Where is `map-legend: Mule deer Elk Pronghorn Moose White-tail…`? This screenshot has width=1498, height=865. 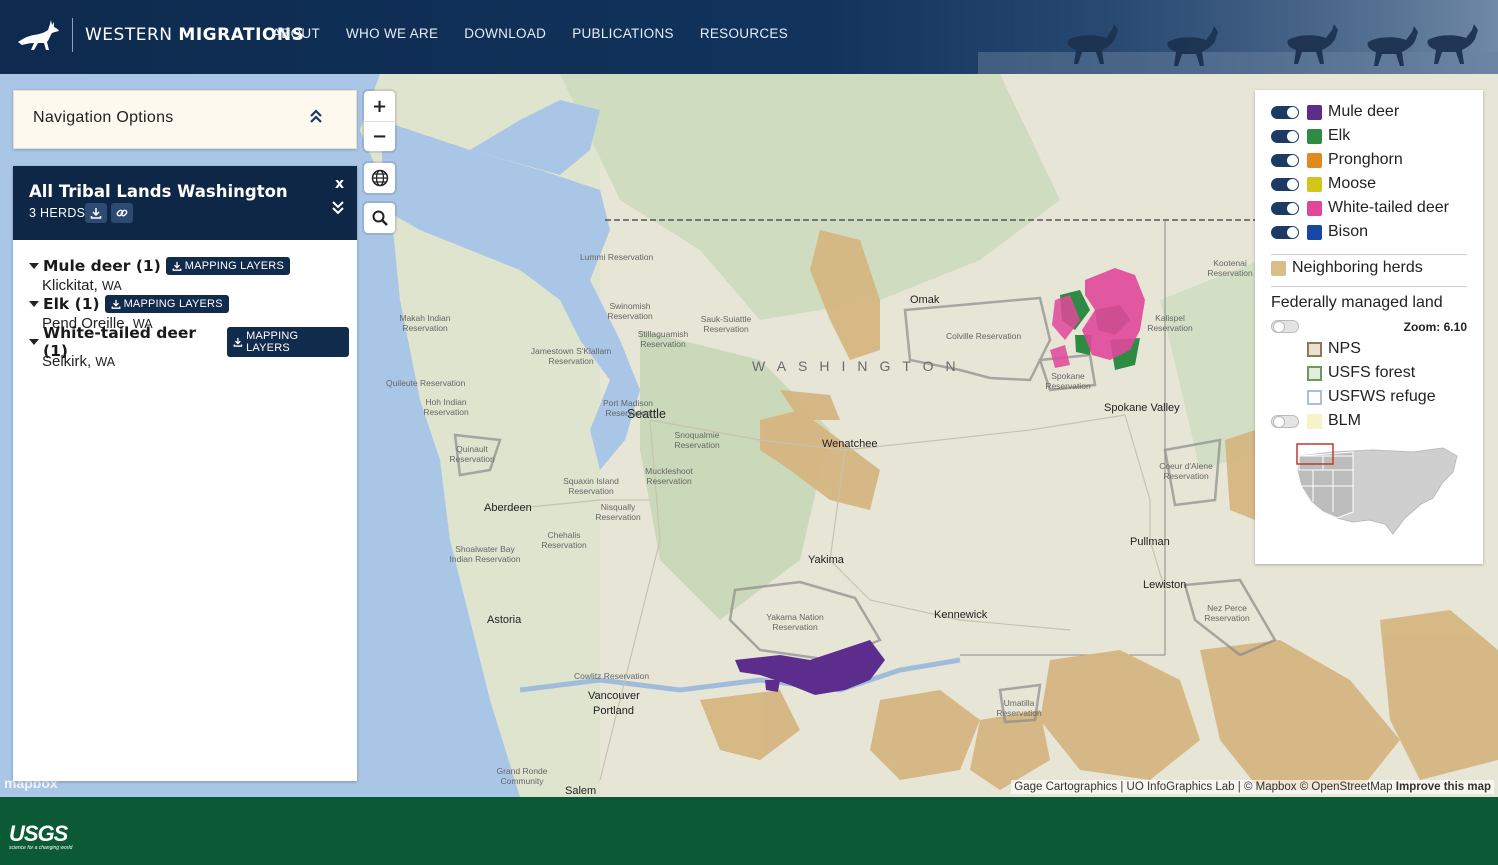
map-legend: Mule deer Elk Pronghorn Moose White-tail… is located at coordinates (1369, 327).